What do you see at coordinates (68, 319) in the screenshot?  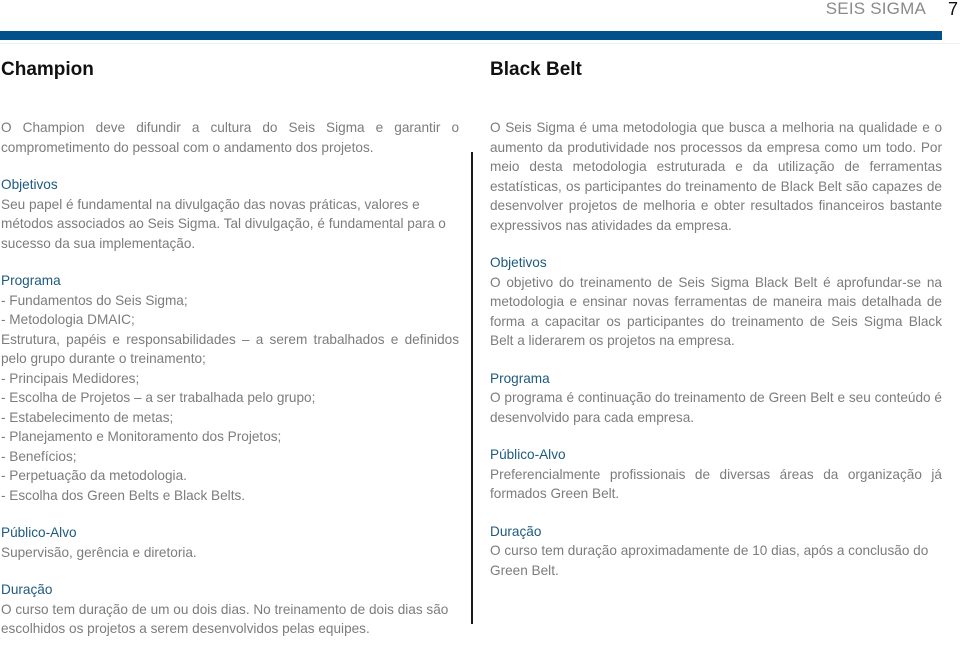 I see `programa-item: - Metodologia DMAIC;` at bounding box center [68, 319].